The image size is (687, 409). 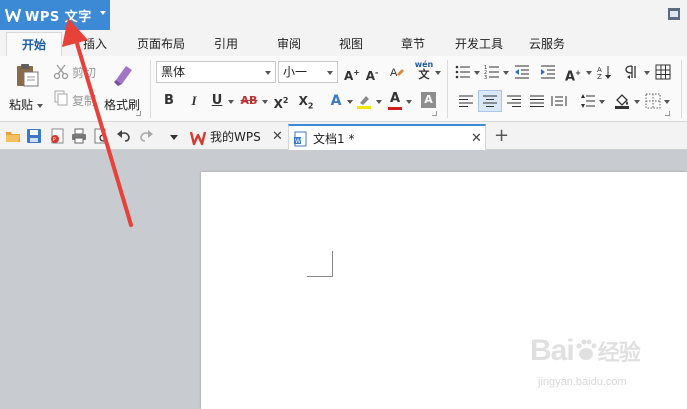 What do you see at coordinates (169, 101) in the screenshot?
I see `bold-button: B` at bounding box center [169, 101].